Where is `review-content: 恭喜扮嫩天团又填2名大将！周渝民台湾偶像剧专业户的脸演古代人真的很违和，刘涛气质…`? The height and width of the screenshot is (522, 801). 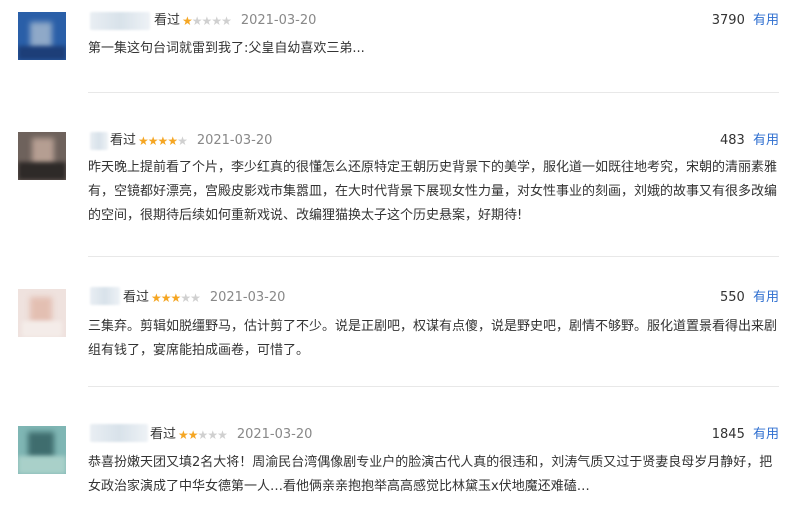
review-content: 恭喜扮嫩天团又填2名大将！周渝民台湾偶像剧专业户的脸演古代人真的很违和，刘涛气质… is located at coordinates (430, 474).